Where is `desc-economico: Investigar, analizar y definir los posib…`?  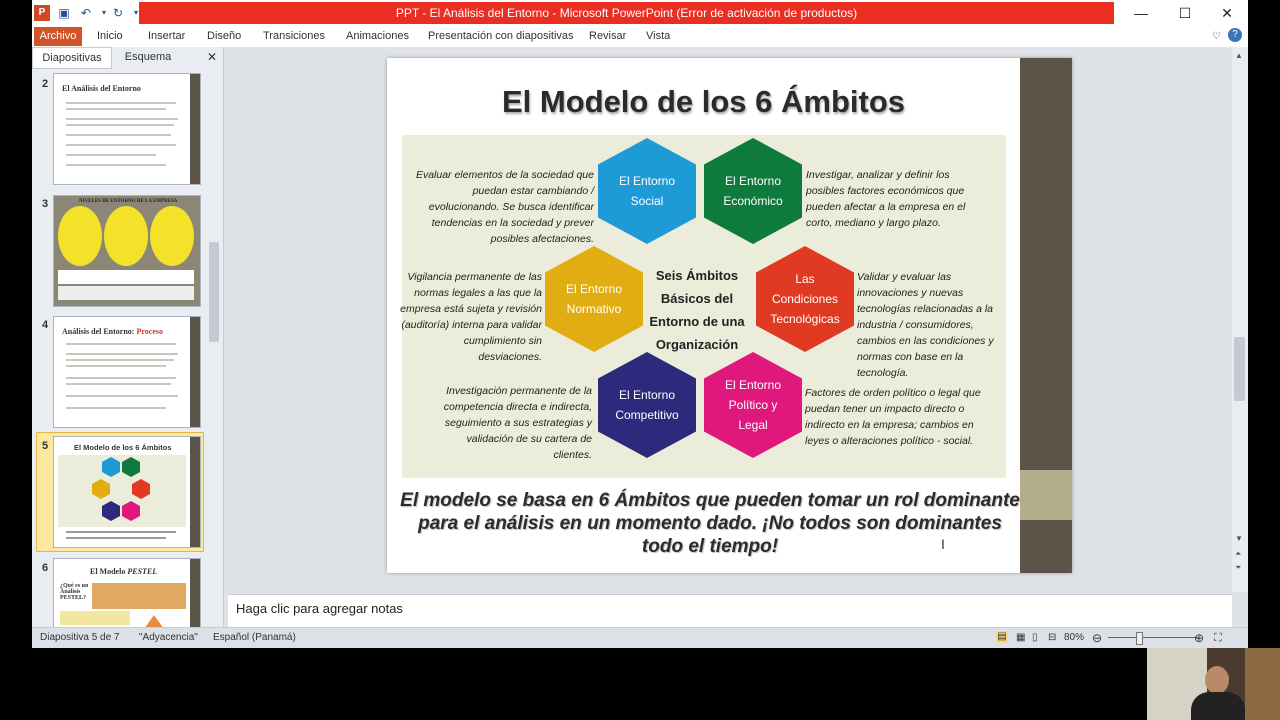 desc-economico: Investigar, analizar y definir los posib… is located at coordinates (886, 199).